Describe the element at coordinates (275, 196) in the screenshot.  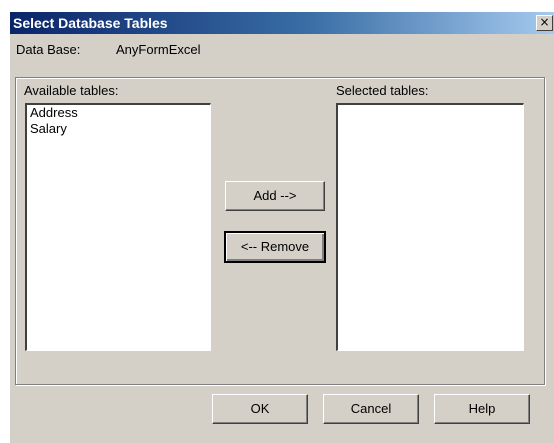
I see `add-button: Add -->` at that location.